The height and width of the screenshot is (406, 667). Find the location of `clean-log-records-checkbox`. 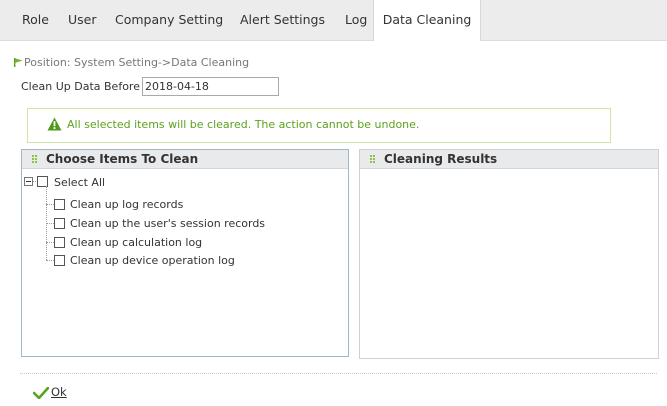

clean-log-records-checkbox is located at coordinates (59, 204).